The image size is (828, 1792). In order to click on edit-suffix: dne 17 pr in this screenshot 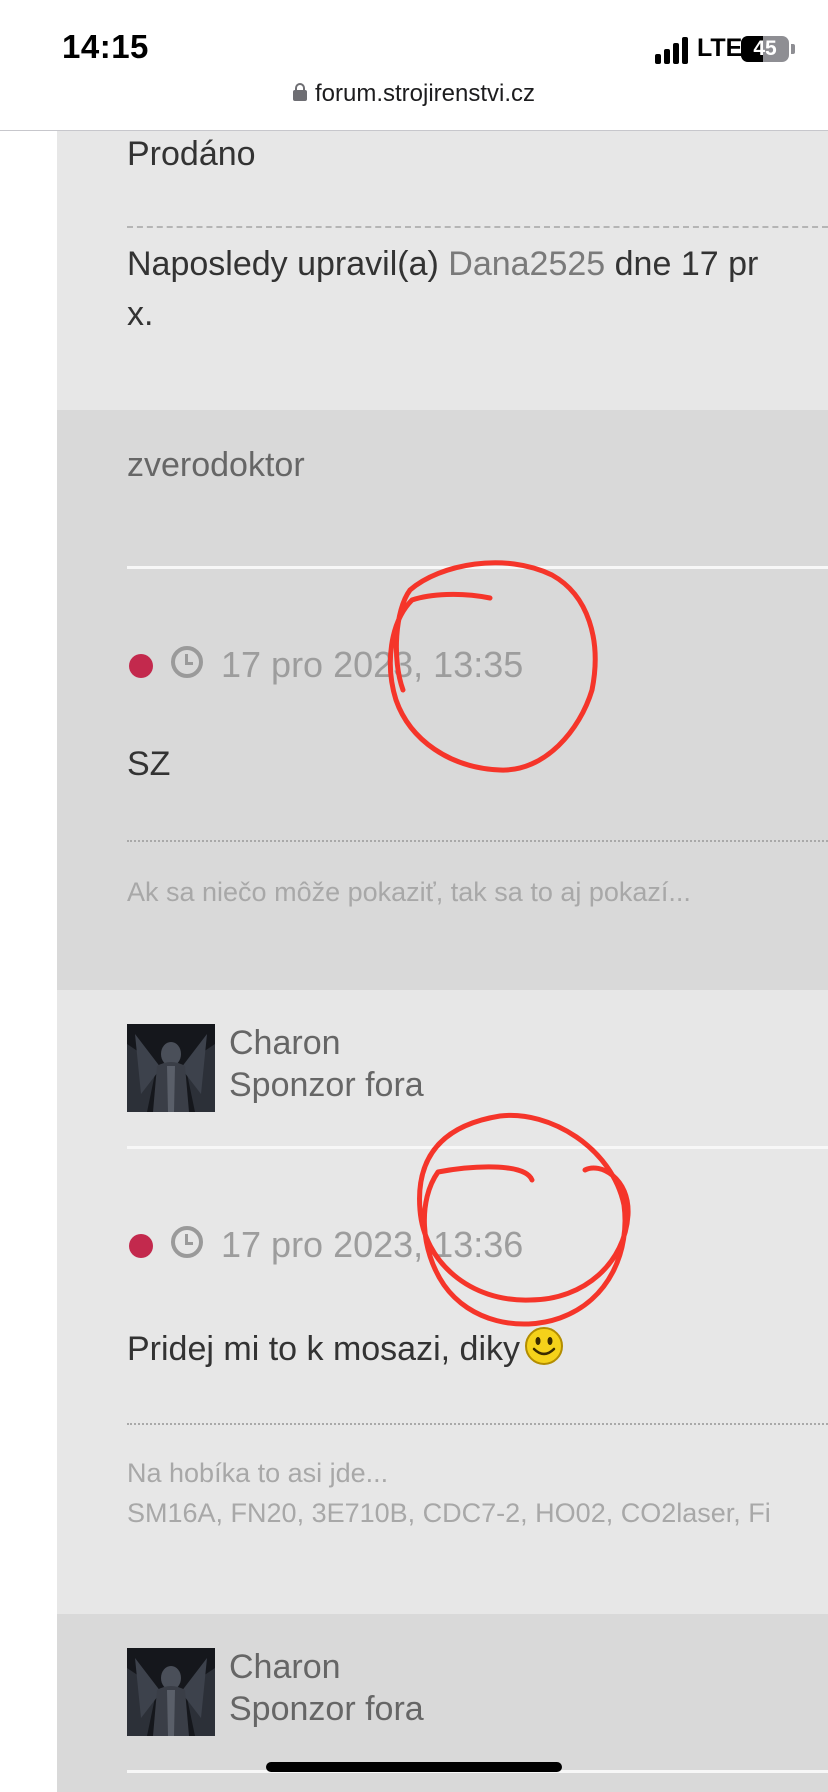, I will do `click(686, 264)`.